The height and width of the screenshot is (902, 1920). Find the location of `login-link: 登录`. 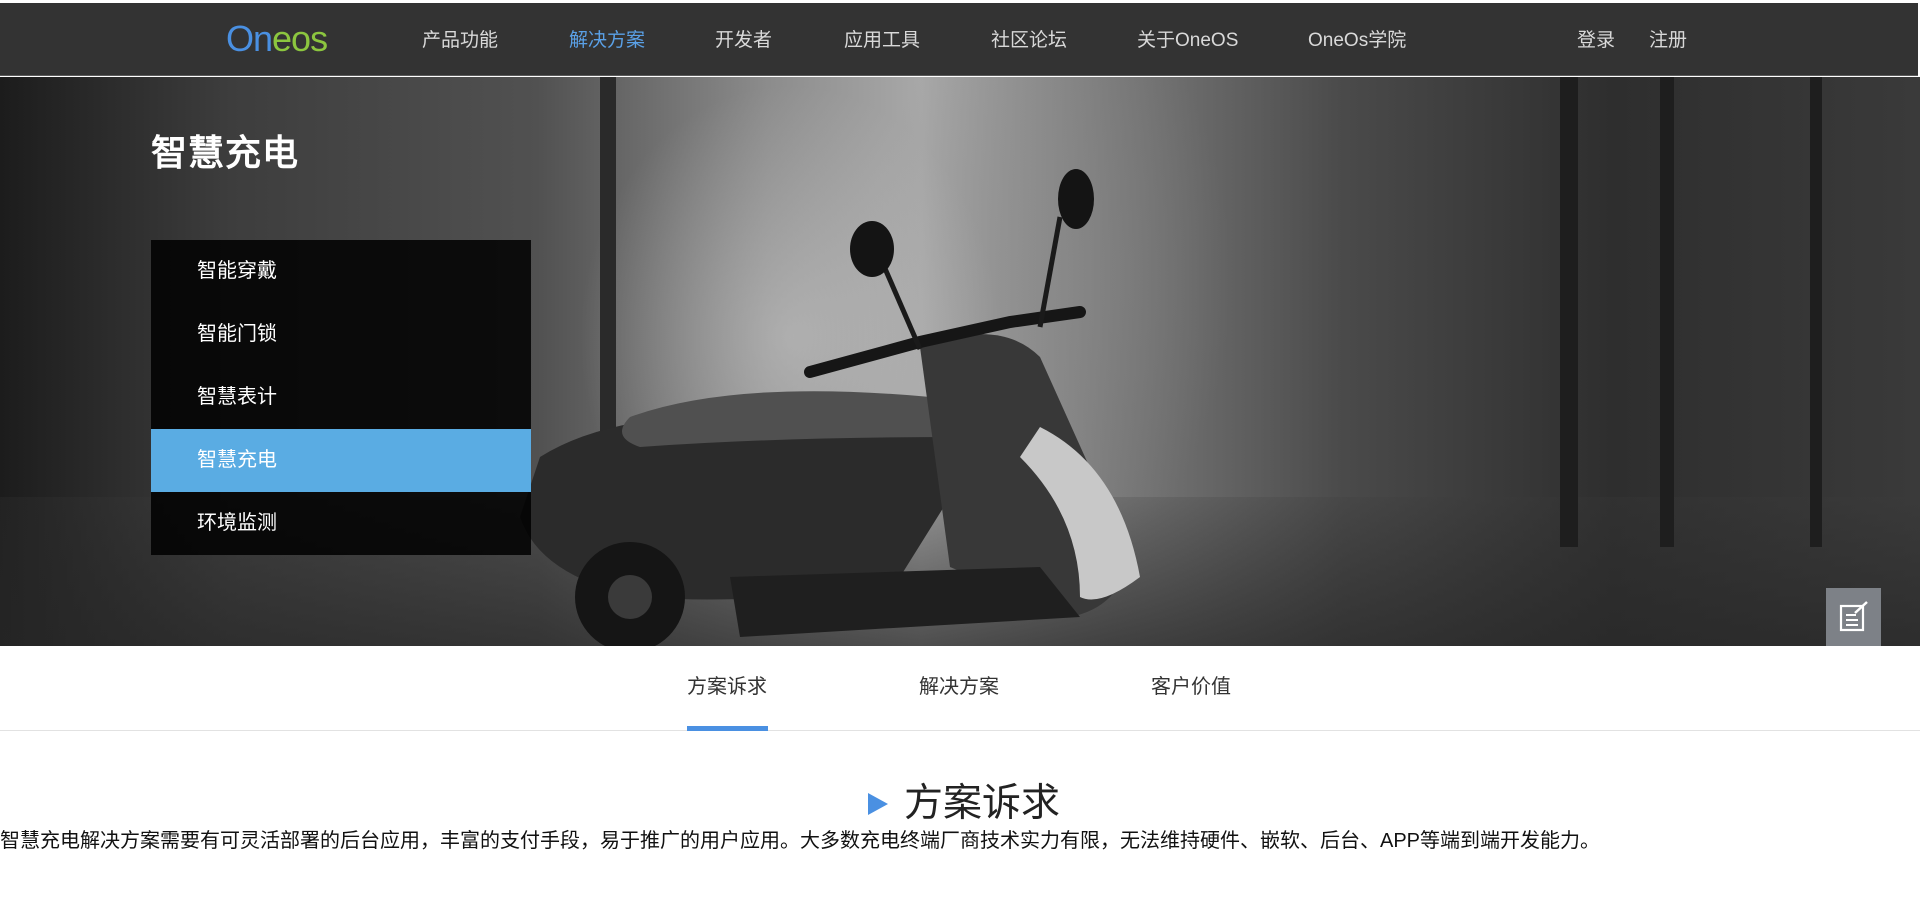

login-link: 登录 is located at coordinates (1596, 41).